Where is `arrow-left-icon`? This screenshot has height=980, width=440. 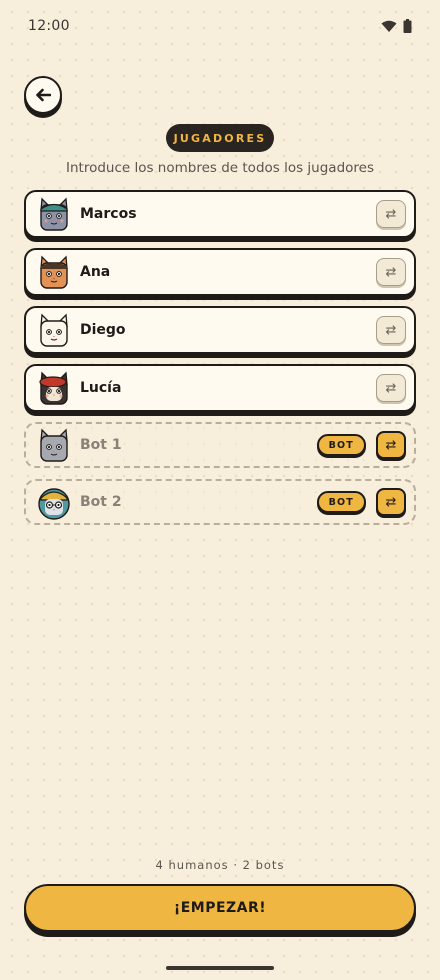 arrow-left-icon is located at coordinates (43, 95).